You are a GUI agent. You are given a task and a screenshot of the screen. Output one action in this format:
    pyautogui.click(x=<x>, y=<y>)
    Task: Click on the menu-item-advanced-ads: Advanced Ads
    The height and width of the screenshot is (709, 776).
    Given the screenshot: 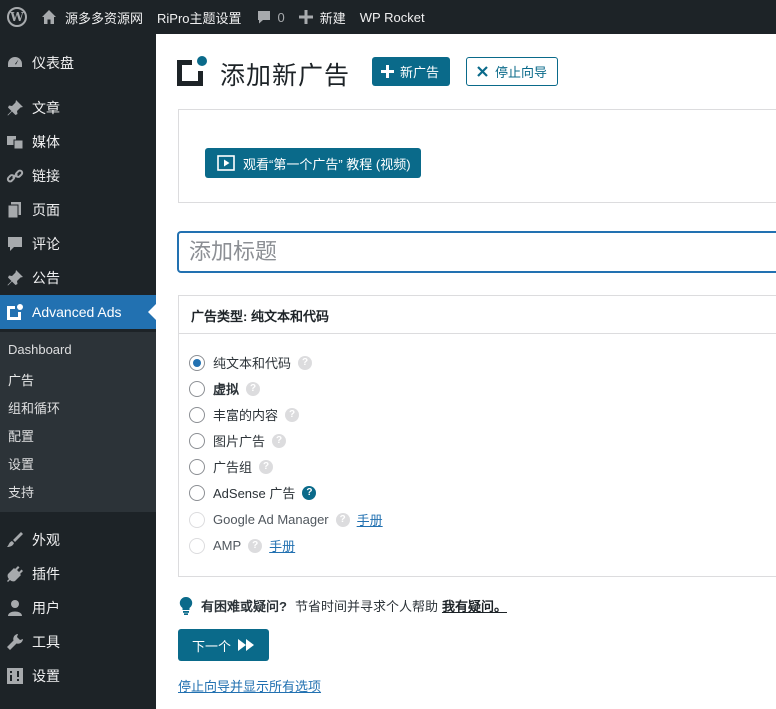 What is the action you would take?
    pyautogui.click(x=78, y=312)
    